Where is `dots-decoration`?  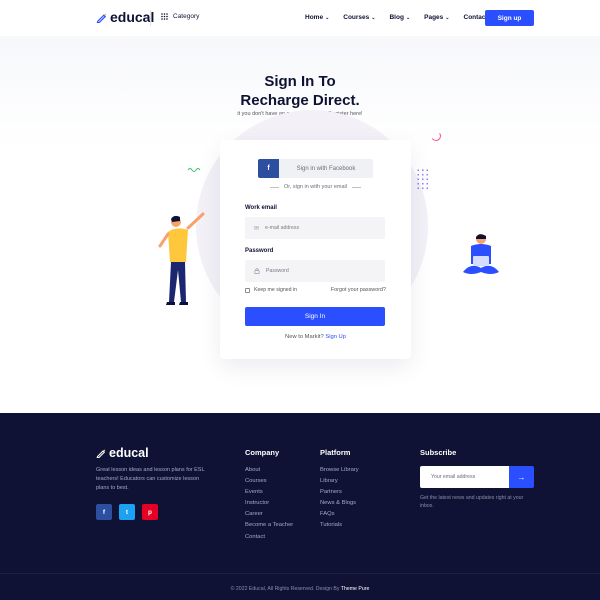
dots-decoration is located at coordinates (423, 180).